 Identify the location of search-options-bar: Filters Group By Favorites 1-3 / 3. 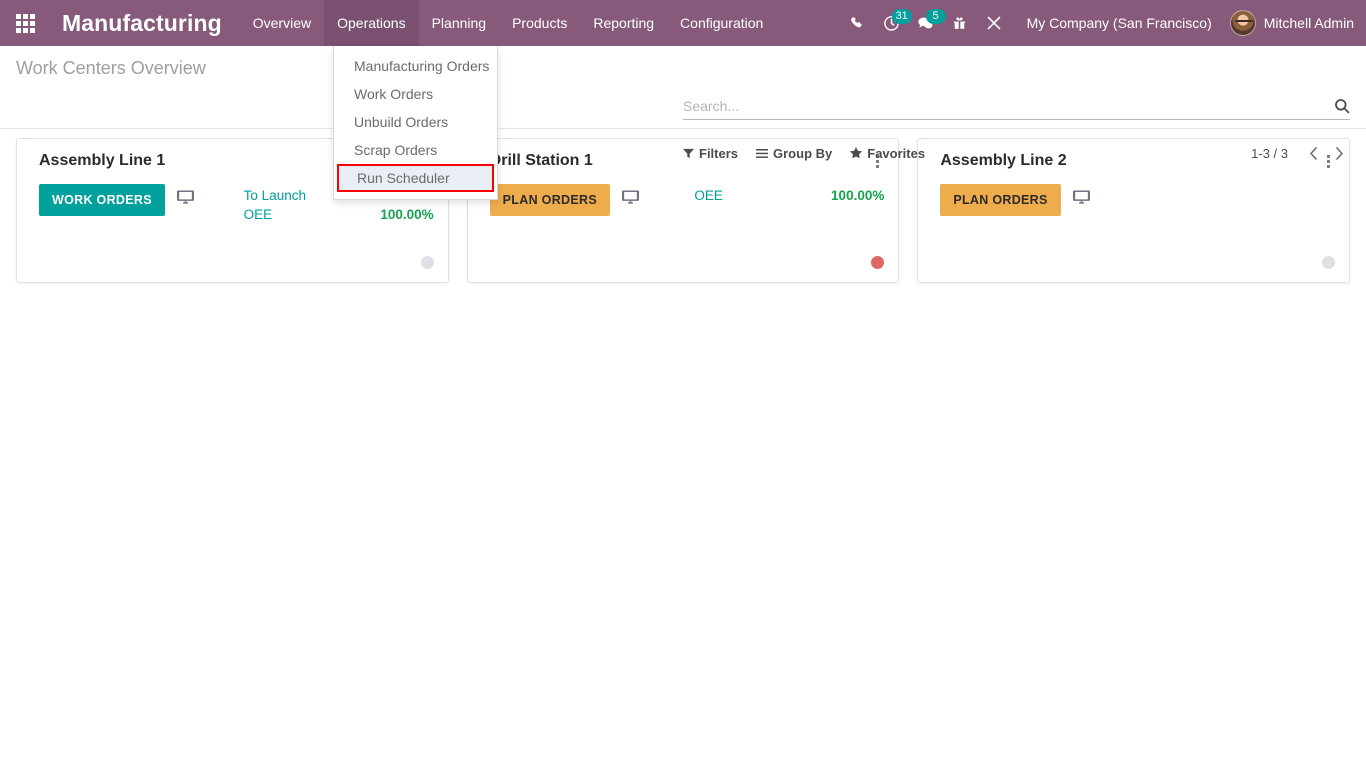
(1016, 153).